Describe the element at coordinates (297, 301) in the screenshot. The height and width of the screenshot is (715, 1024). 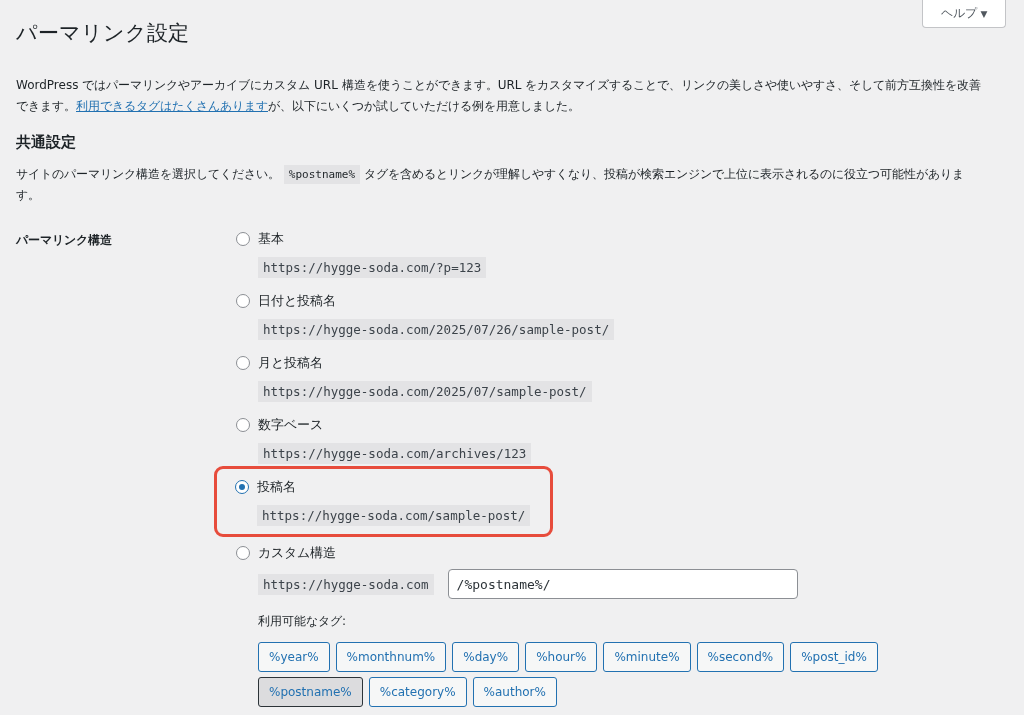
I see `option-label: 日付と投稿名` at that location.